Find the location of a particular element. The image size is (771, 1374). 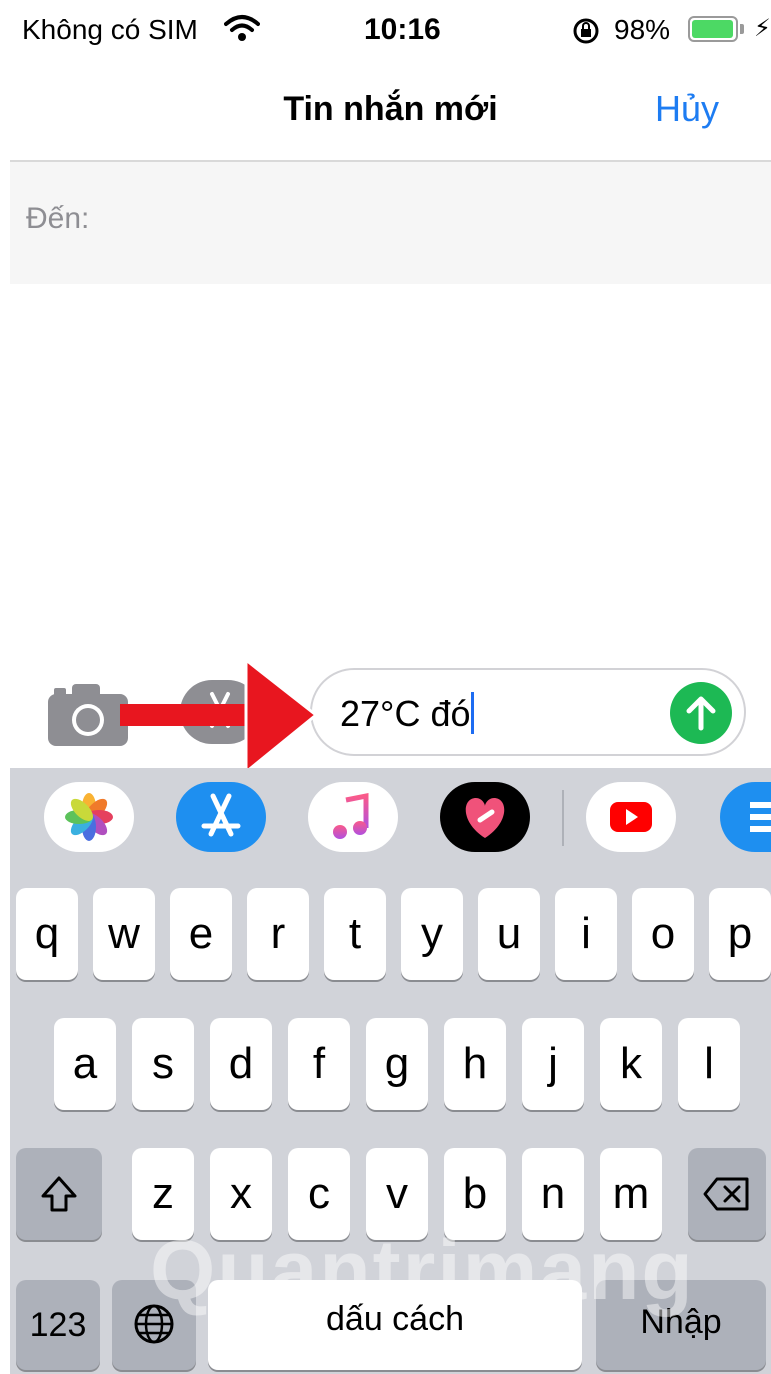

app-strip is located at coordinates (390, 822).